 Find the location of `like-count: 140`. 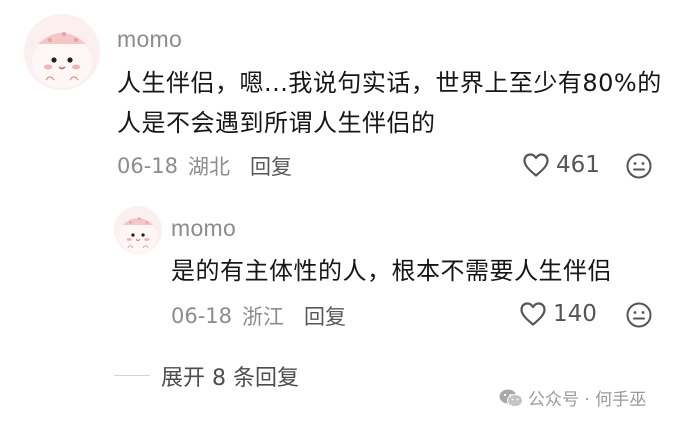

like-count: 140 is located at coordinates (575, 314).